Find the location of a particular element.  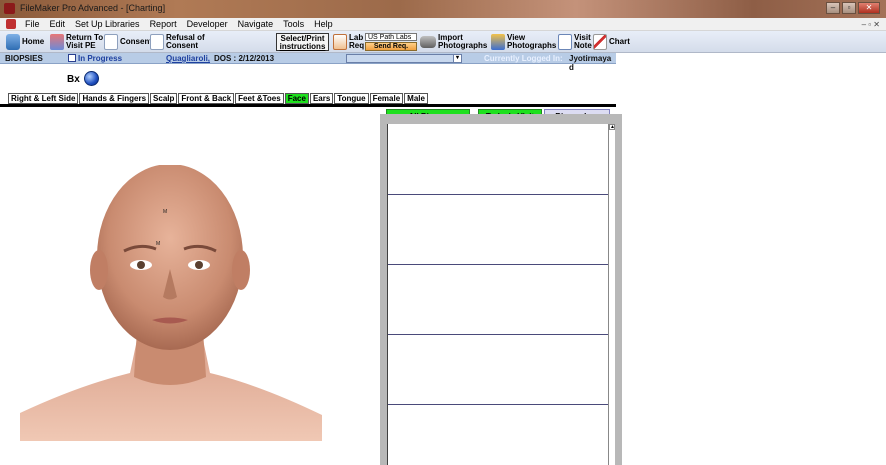

tab-front-back: Front & Back is located at coordinates (206, 98).